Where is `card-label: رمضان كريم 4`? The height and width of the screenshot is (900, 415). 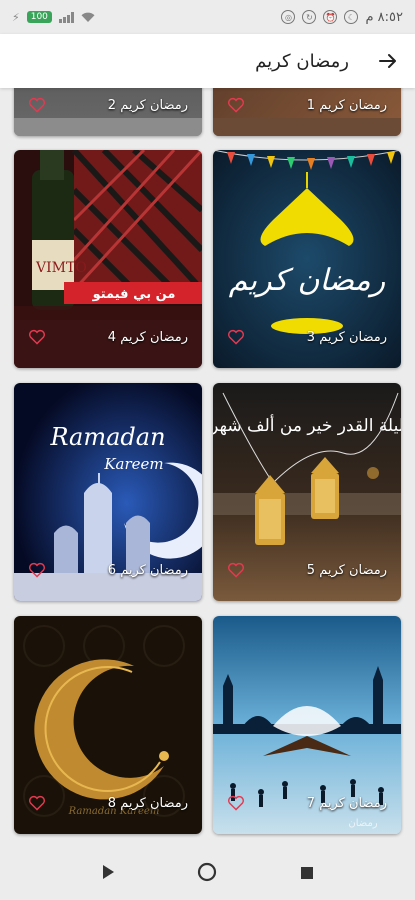
card-label: رمضان كريم 4 is located at coordinates (147, 337).